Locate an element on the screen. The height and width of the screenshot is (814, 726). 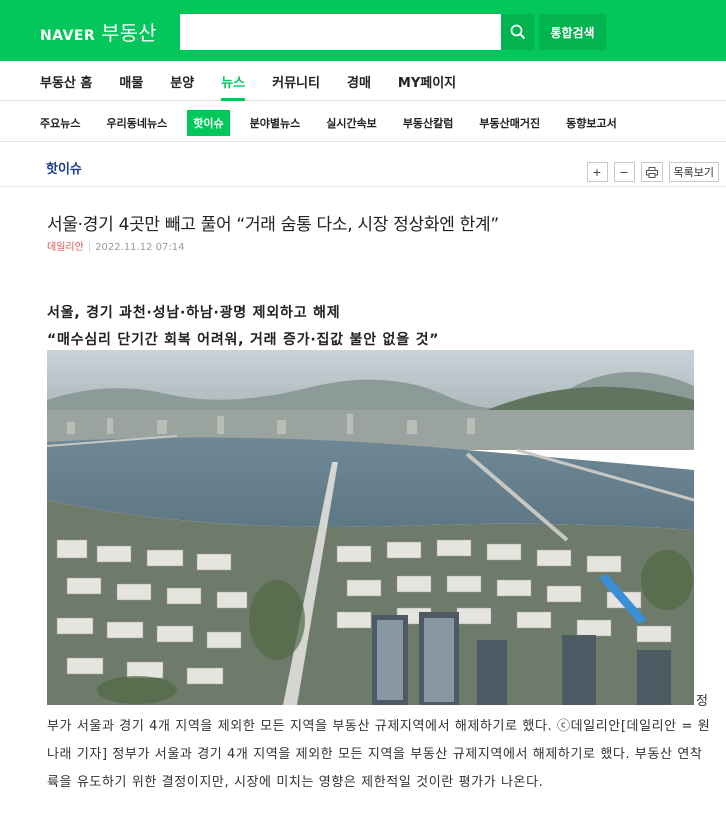
main-nav: 부동산 홈 매물 분양 뉴스 커뮤니티 경매 MY페이지 is located at coordinates (363, 81).